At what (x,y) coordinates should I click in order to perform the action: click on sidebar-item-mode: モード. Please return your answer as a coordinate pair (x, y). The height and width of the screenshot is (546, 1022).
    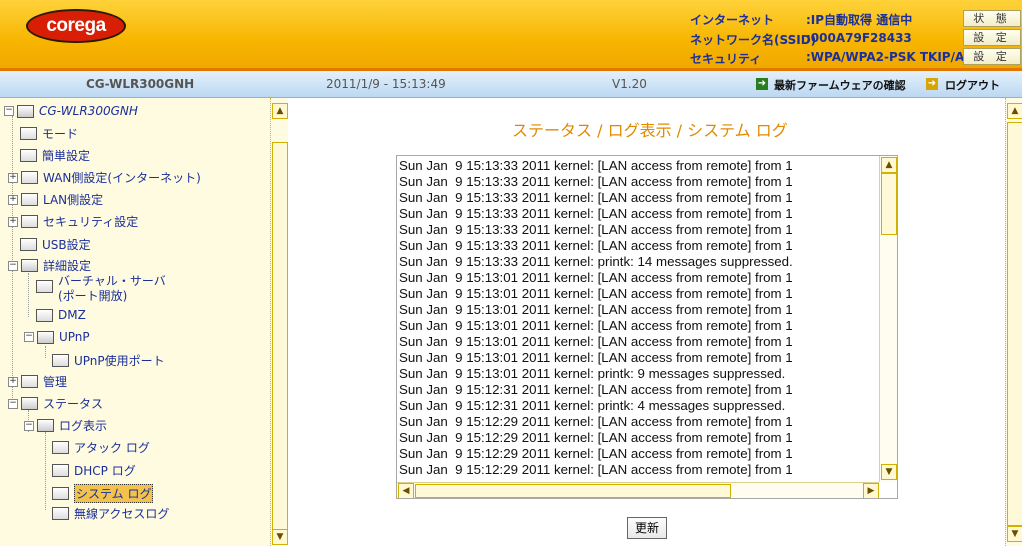
    Looking at the image, I should click on (49, 133).